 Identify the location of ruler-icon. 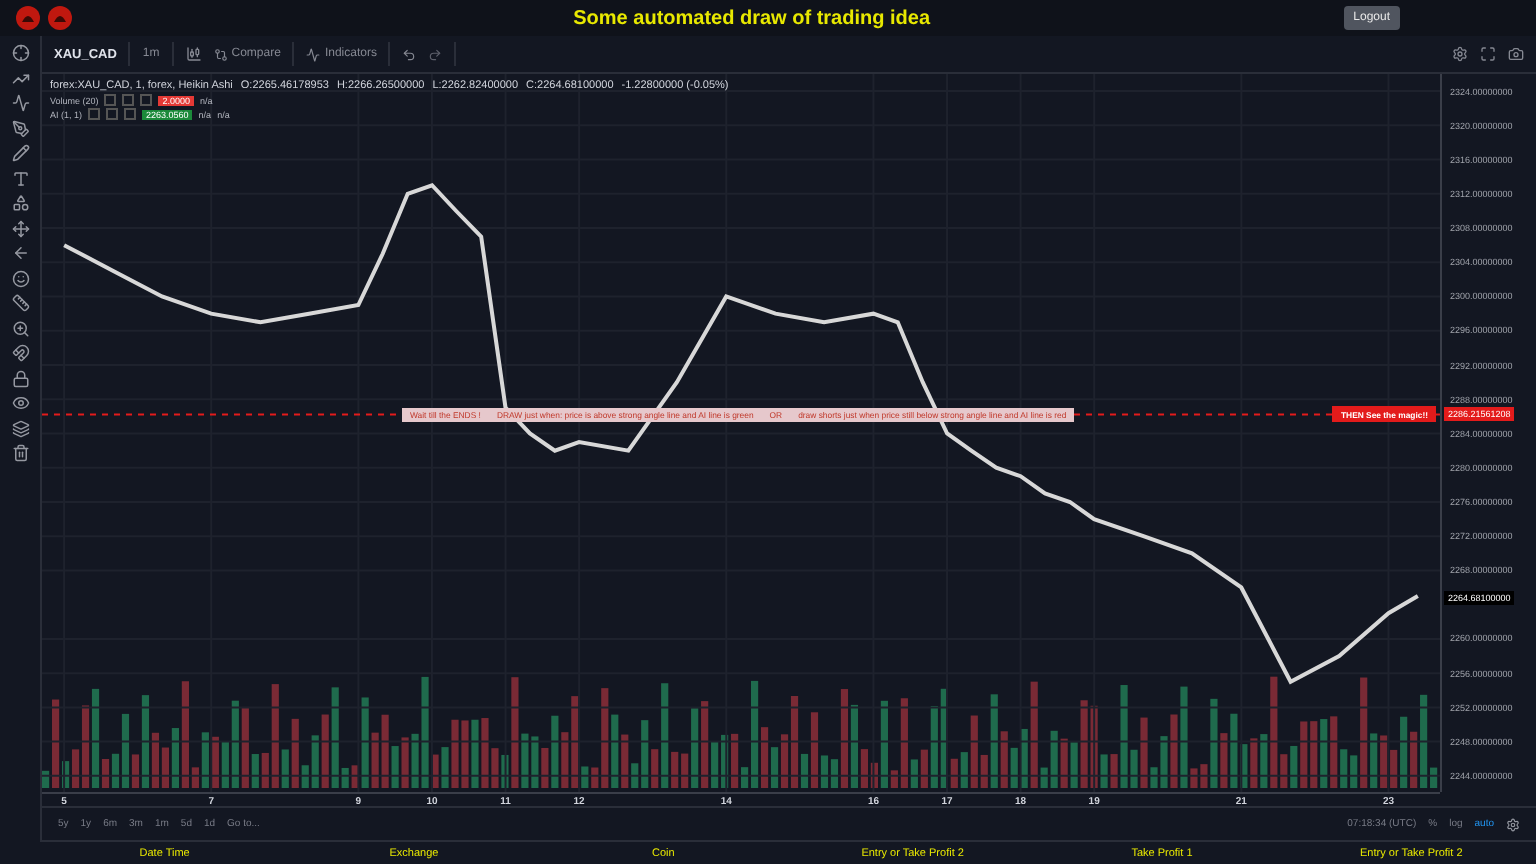
(20, 303).